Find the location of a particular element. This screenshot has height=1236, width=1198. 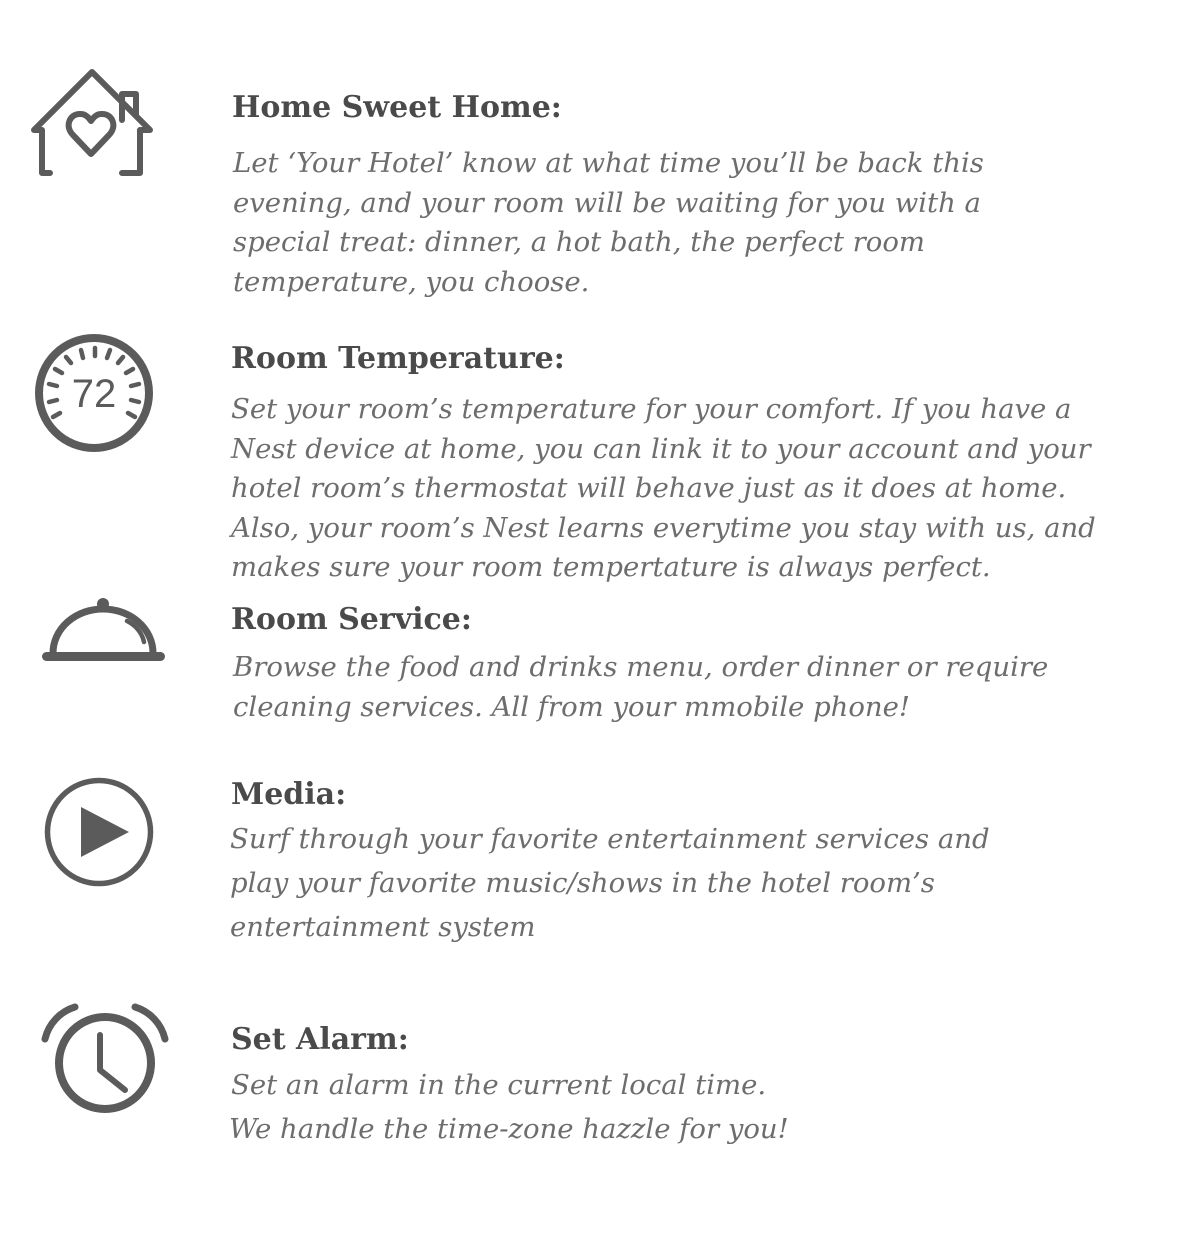

play-icon is located at coordinates (99, 832).